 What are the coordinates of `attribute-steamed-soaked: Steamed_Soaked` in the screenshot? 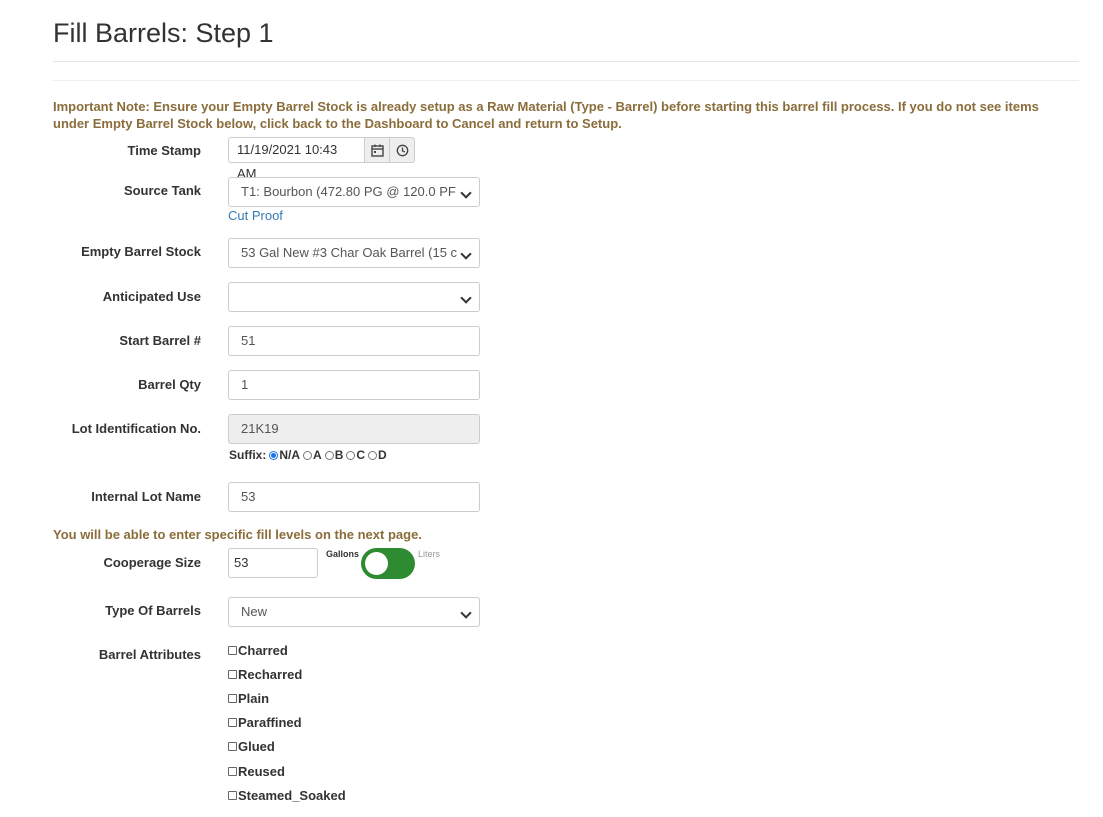 It's located at (287, 795).